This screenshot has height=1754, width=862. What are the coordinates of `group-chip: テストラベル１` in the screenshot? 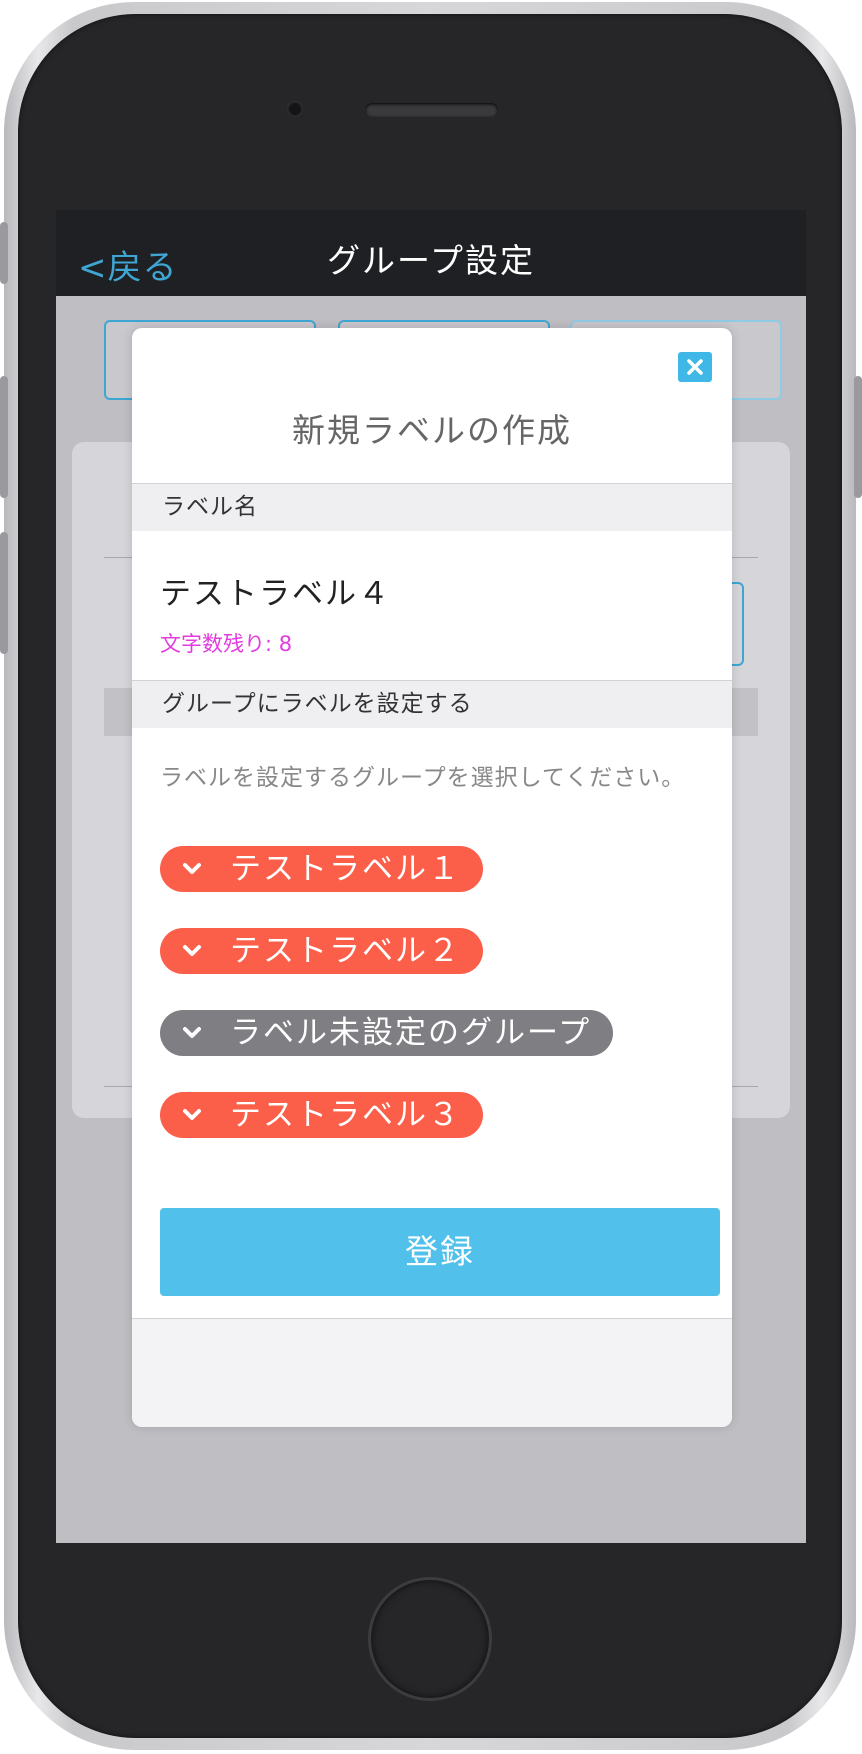 It's located at (321, 869).